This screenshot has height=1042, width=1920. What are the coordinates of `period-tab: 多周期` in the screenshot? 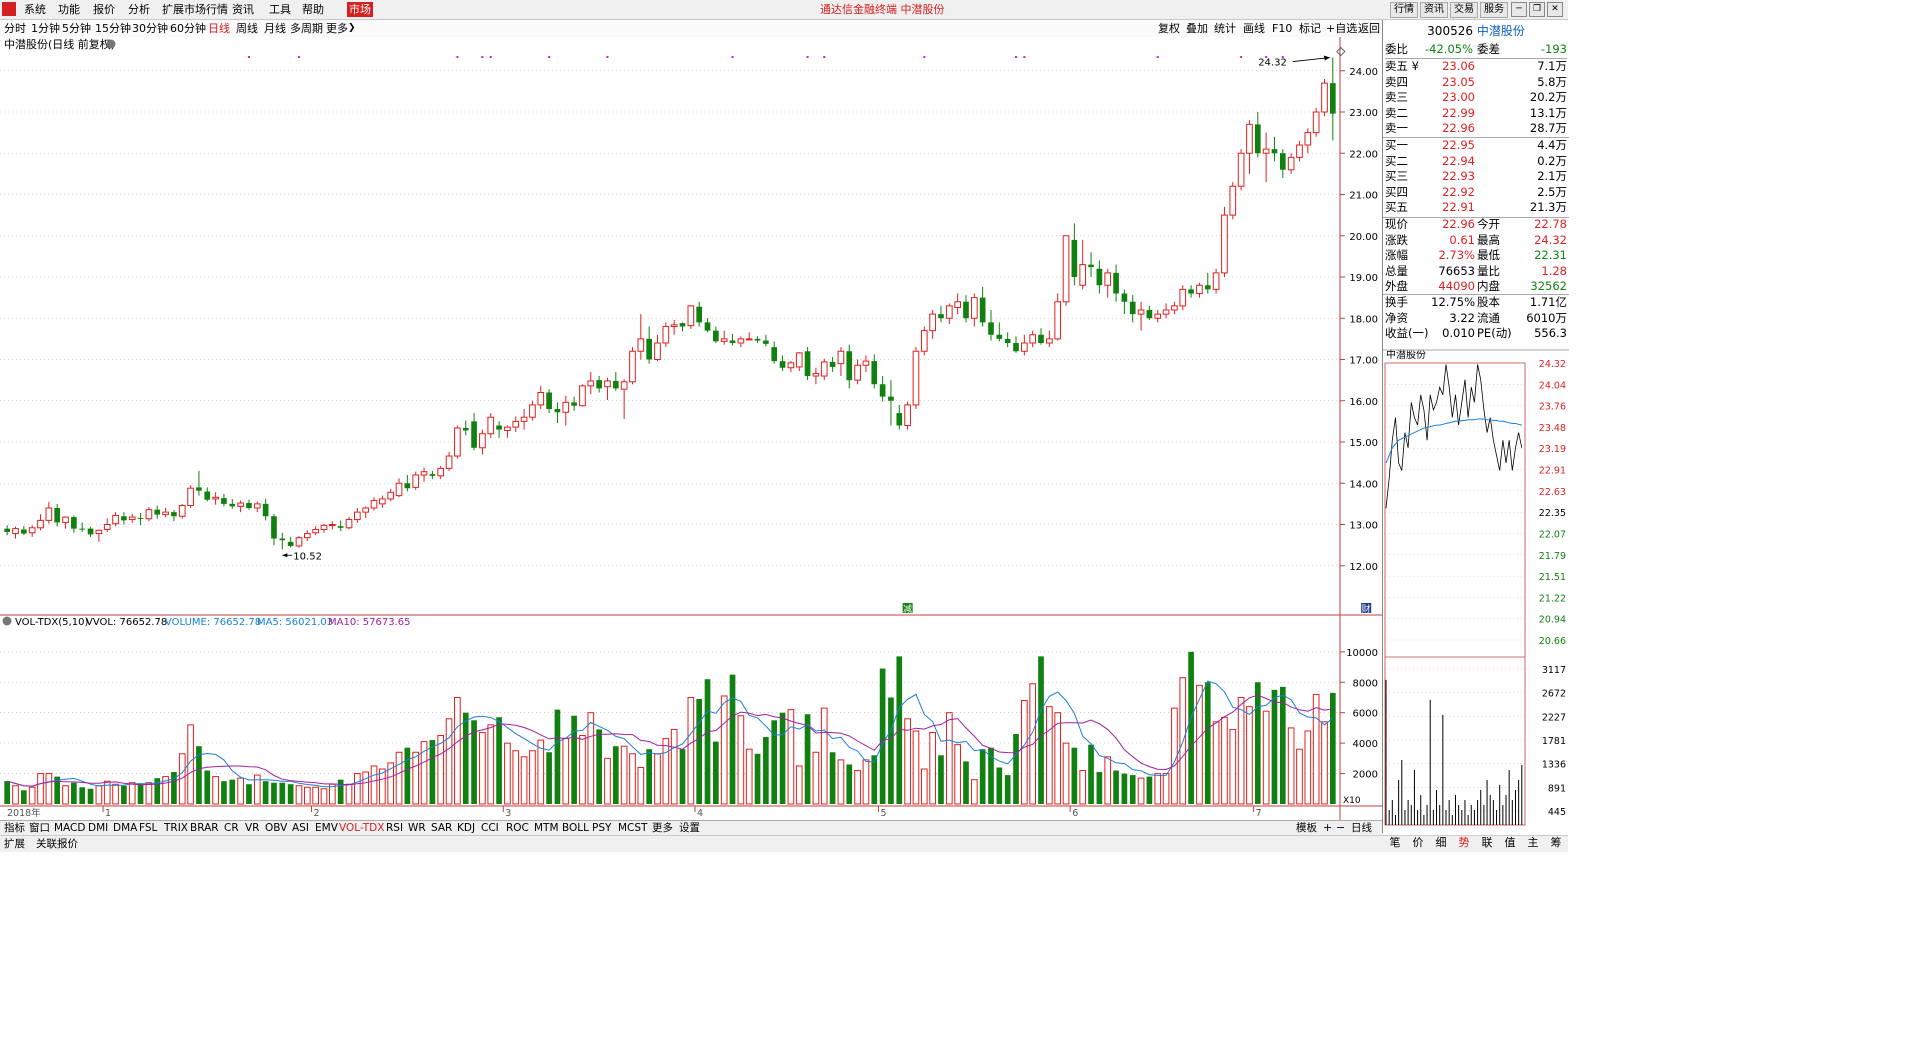 It's located at (306, 28).